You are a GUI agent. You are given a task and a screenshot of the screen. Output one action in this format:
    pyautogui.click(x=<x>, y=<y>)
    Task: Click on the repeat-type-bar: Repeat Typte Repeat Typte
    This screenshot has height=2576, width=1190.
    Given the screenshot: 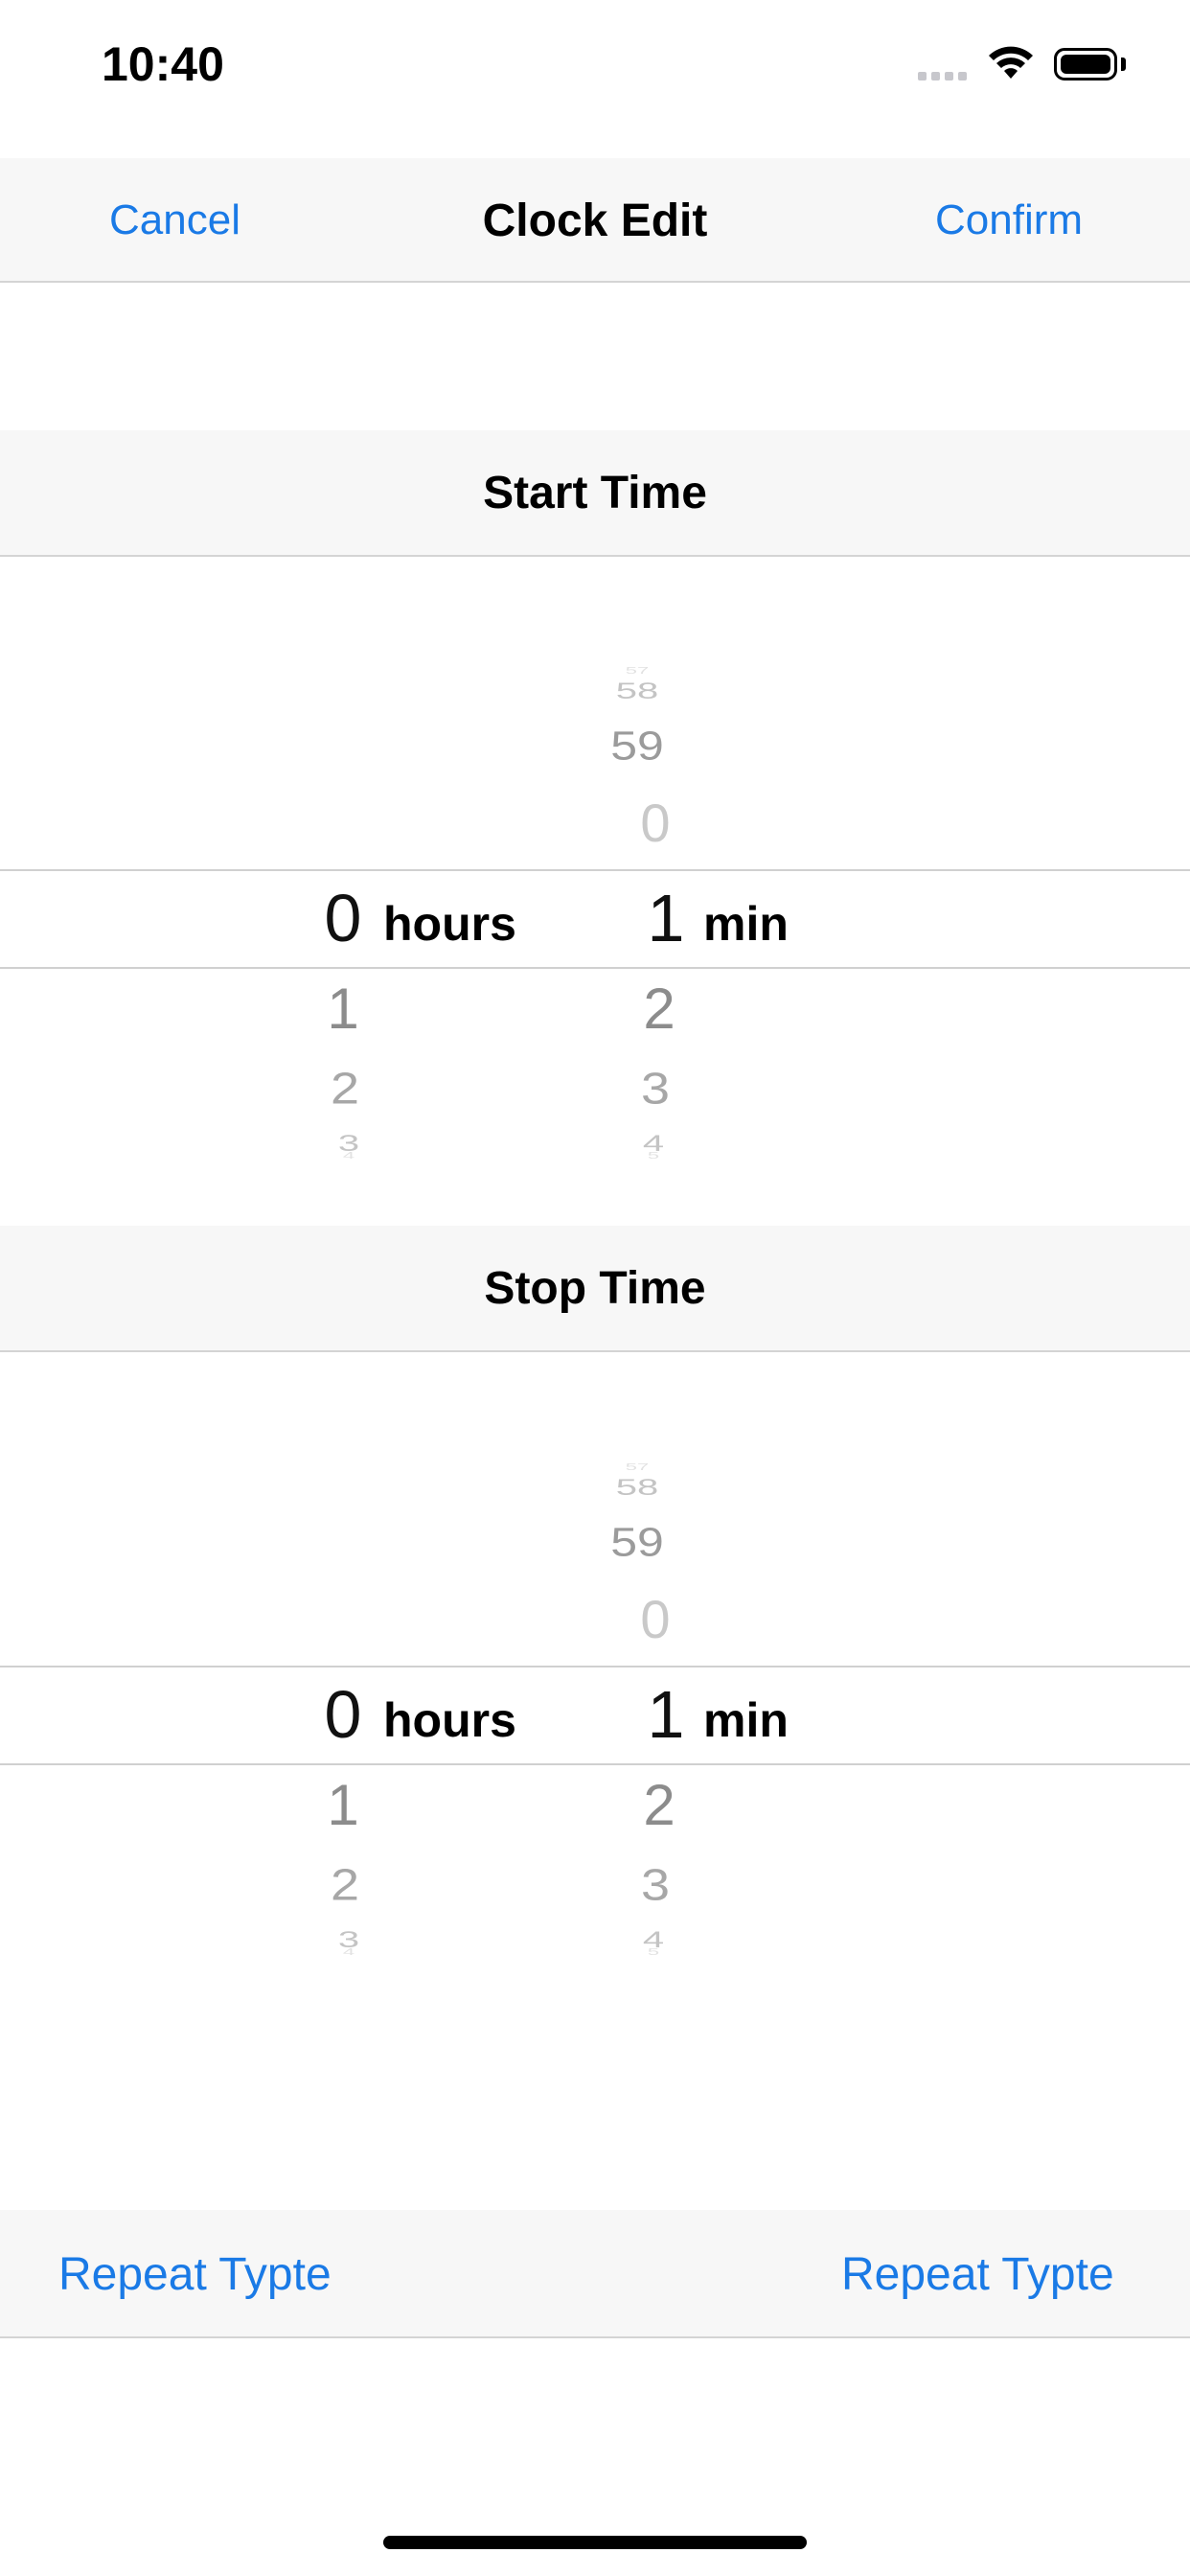 What is the action you would take?
    pyautogui.click(x=595, y=2274)
    